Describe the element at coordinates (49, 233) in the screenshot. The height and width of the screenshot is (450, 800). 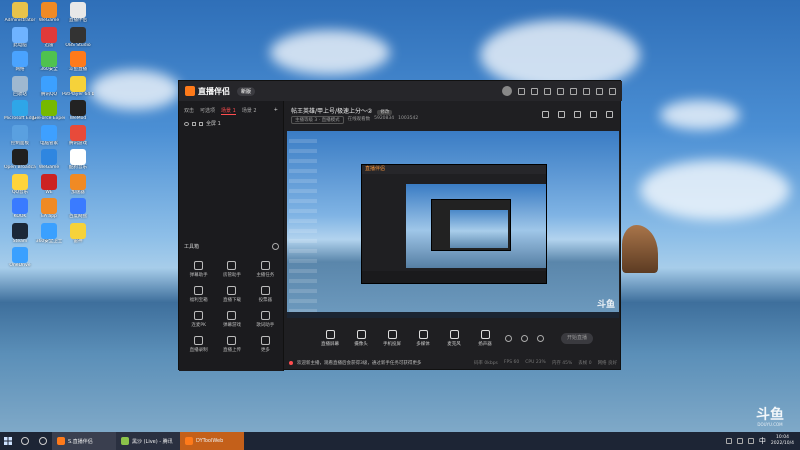
I see `desktop-icon: 360安全卫士` at that location.